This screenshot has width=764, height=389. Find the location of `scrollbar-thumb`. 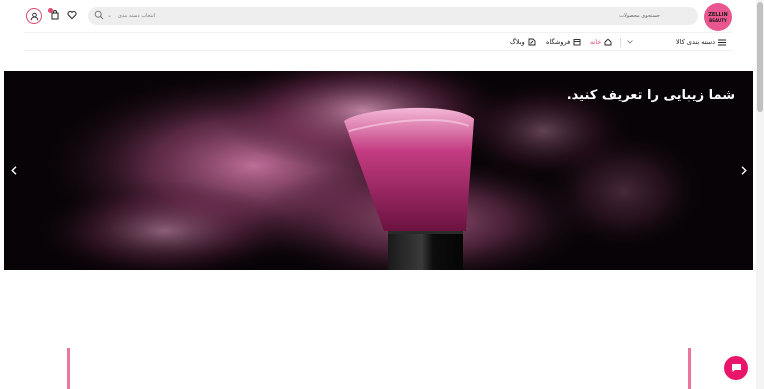

scrollbar-thumb is located at coordinates (760, 57).